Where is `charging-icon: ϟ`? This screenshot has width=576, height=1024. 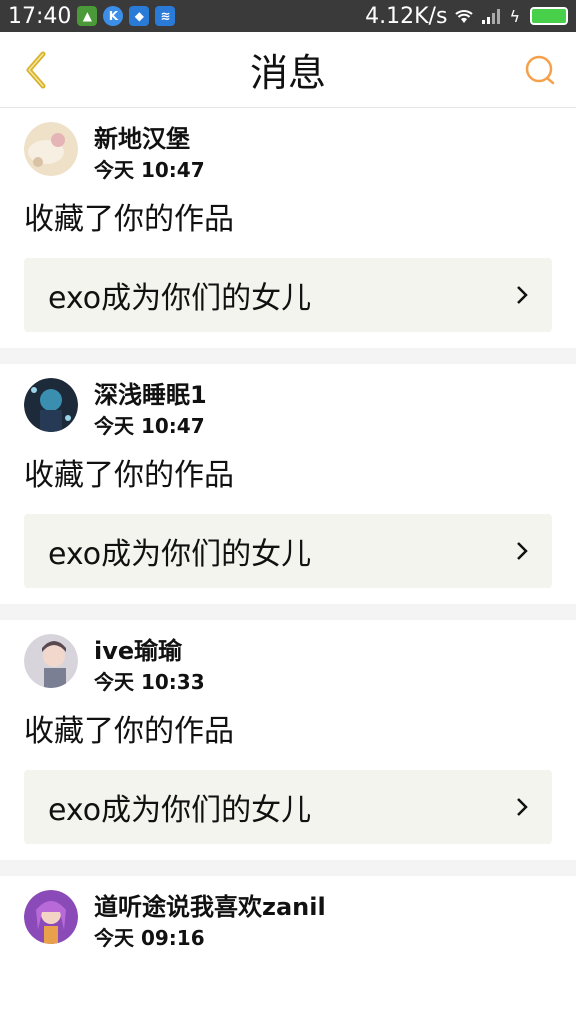 charging-icon: ϟ is located at coordinates (514, 16).